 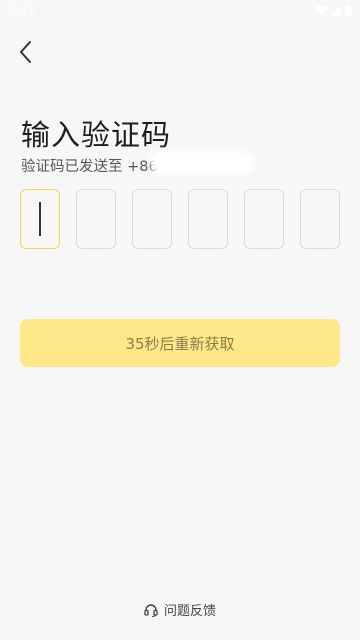 I want to click on signal-icon, so click(x=336, y=10).